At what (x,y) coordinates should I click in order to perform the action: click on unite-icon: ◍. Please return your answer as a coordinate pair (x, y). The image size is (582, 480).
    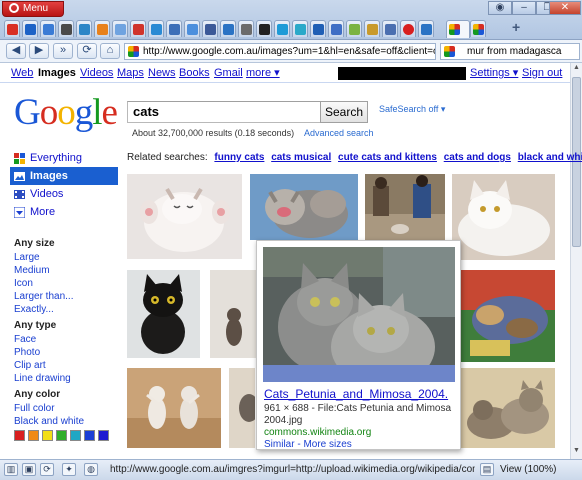
    Looking at the image, I should click on (91, 469).